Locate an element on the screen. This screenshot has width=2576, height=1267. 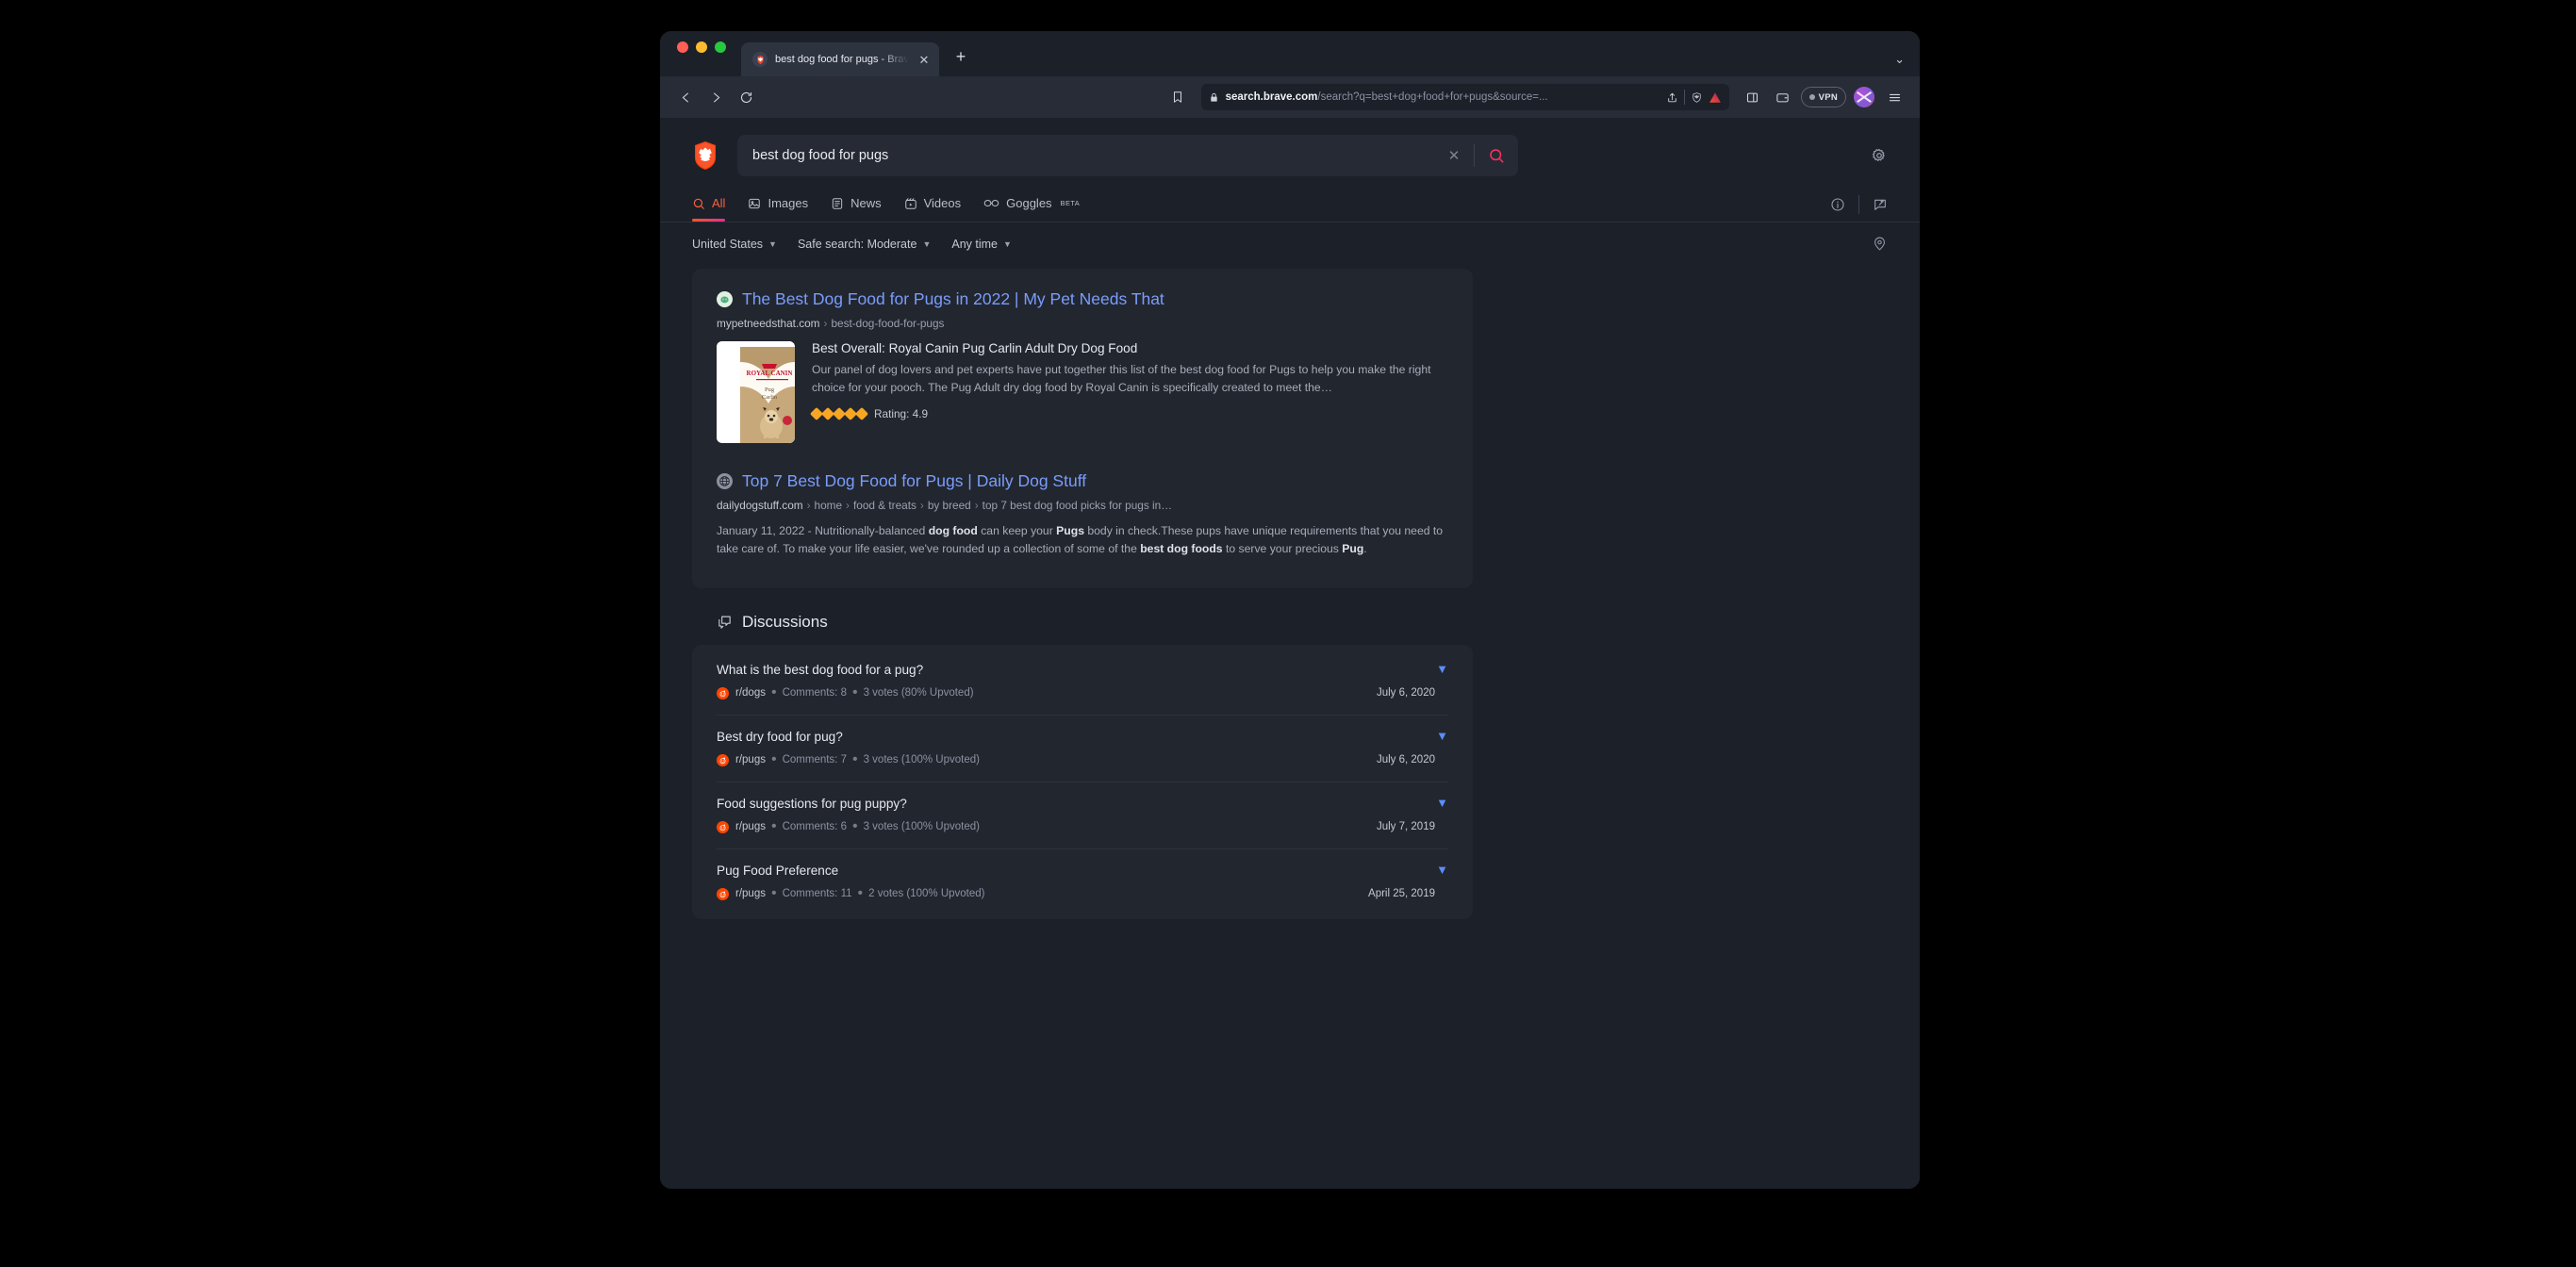
tab-strip: best dog food for pugs - Brave S ✕ + ⌄ is located at coordinates (1290, 53).